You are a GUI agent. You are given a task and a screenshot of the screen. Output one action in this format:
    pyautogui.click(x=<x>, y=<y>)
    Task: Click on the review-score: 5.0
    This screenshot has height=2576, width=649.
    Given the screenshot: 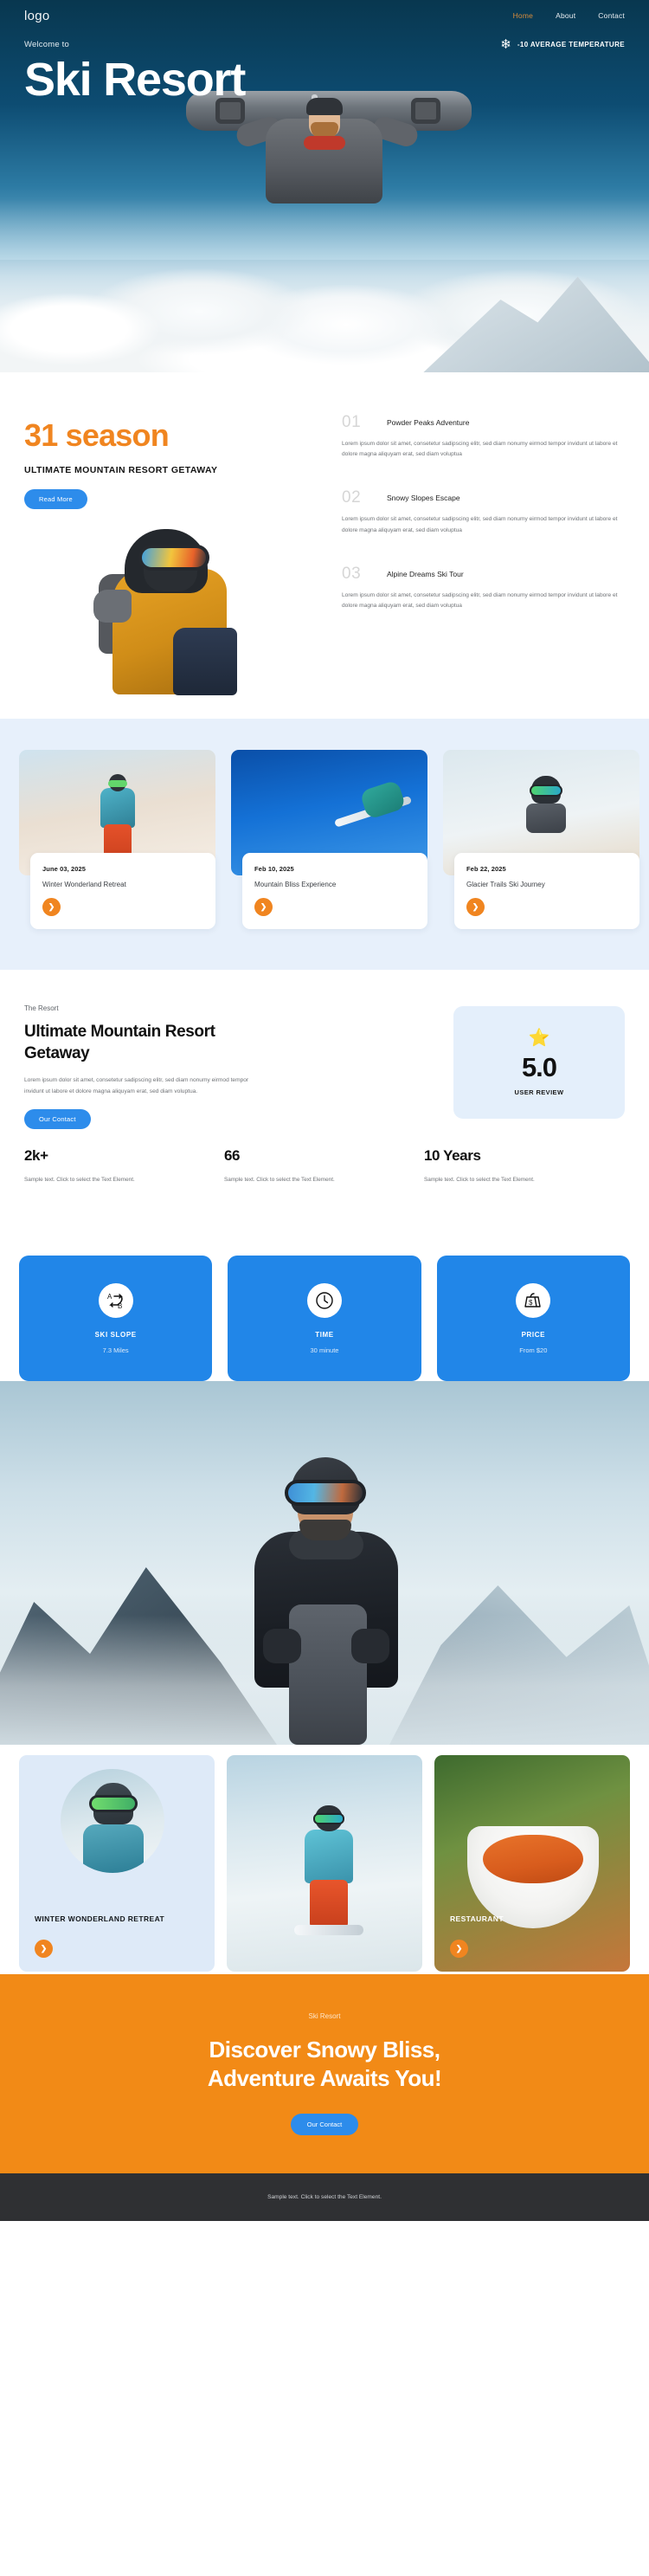 What is the action you would take?
    pyautogui.click(x=539, y=1066)
    